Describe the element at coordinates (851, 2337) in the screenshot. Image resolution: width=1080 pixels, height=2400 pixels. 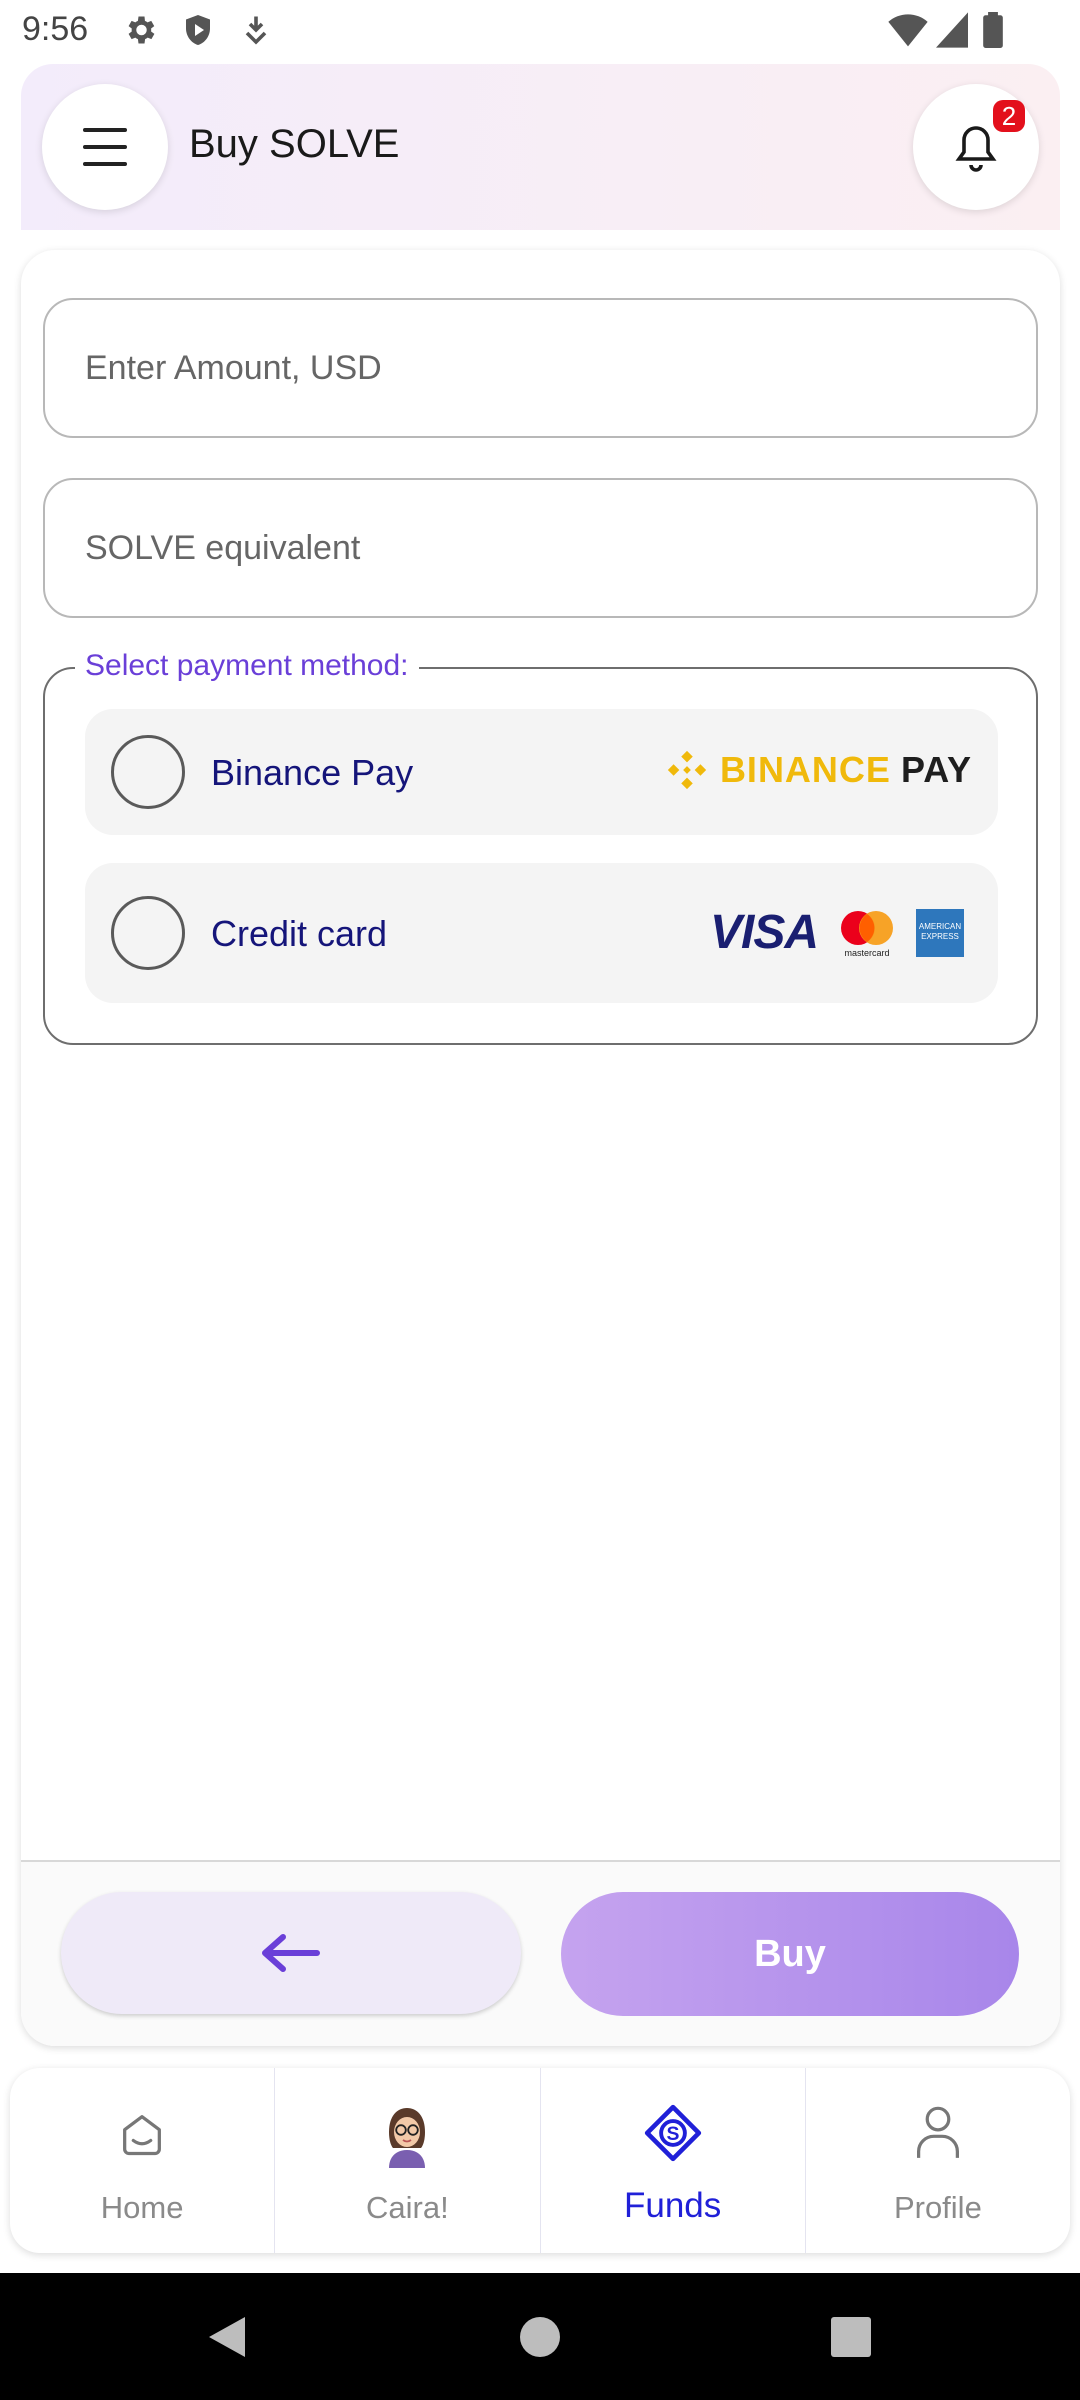
I see `recents-nav-icon` at that location.